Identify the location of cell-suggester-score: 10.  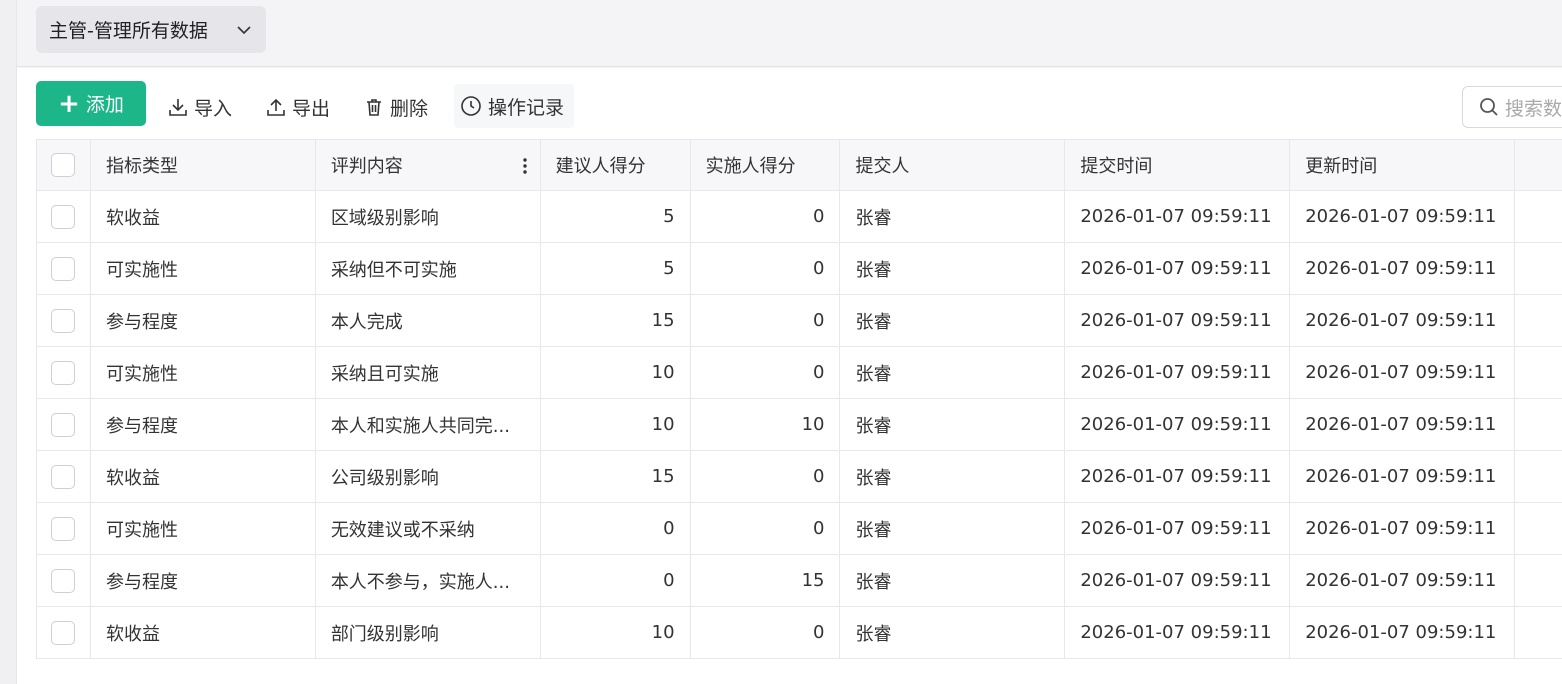
(616, 424).